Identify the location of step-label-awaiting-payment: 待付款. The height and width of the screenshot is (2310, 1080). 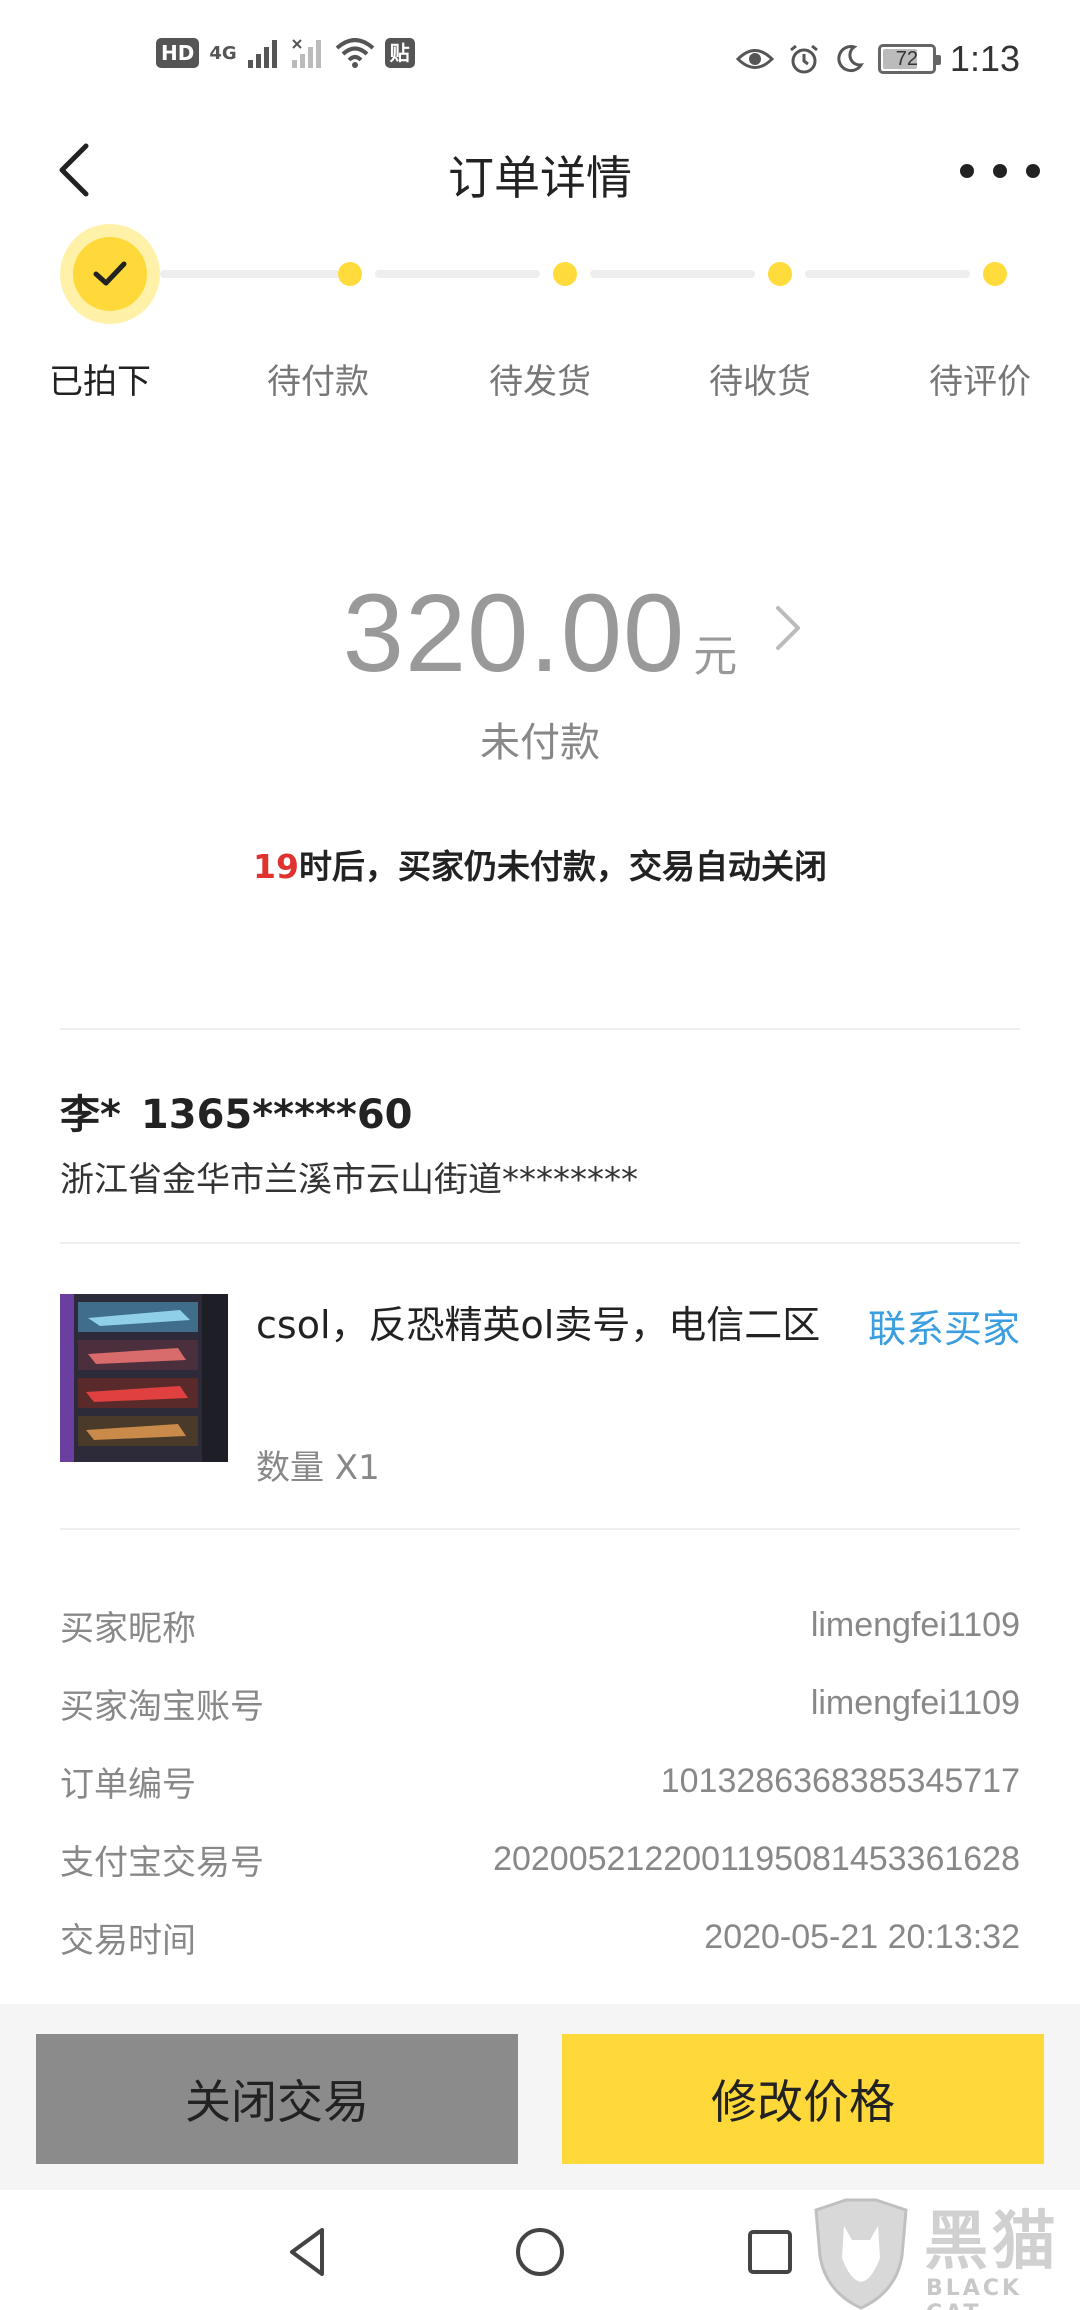
(318, 382).